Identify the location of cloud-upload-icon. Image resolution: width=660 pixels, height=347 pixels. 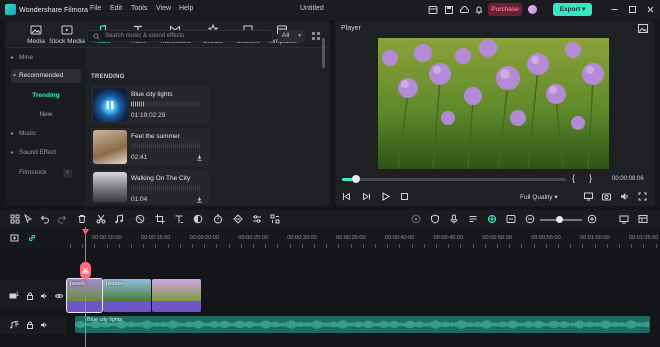
(464, 10).